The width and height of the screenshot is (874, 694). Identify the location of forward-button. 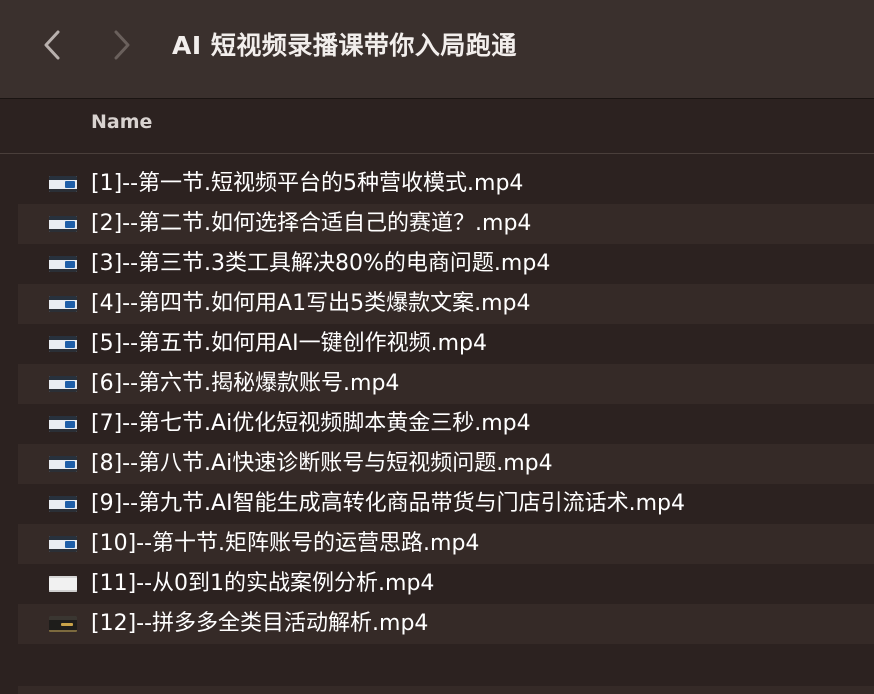
(122, 45).